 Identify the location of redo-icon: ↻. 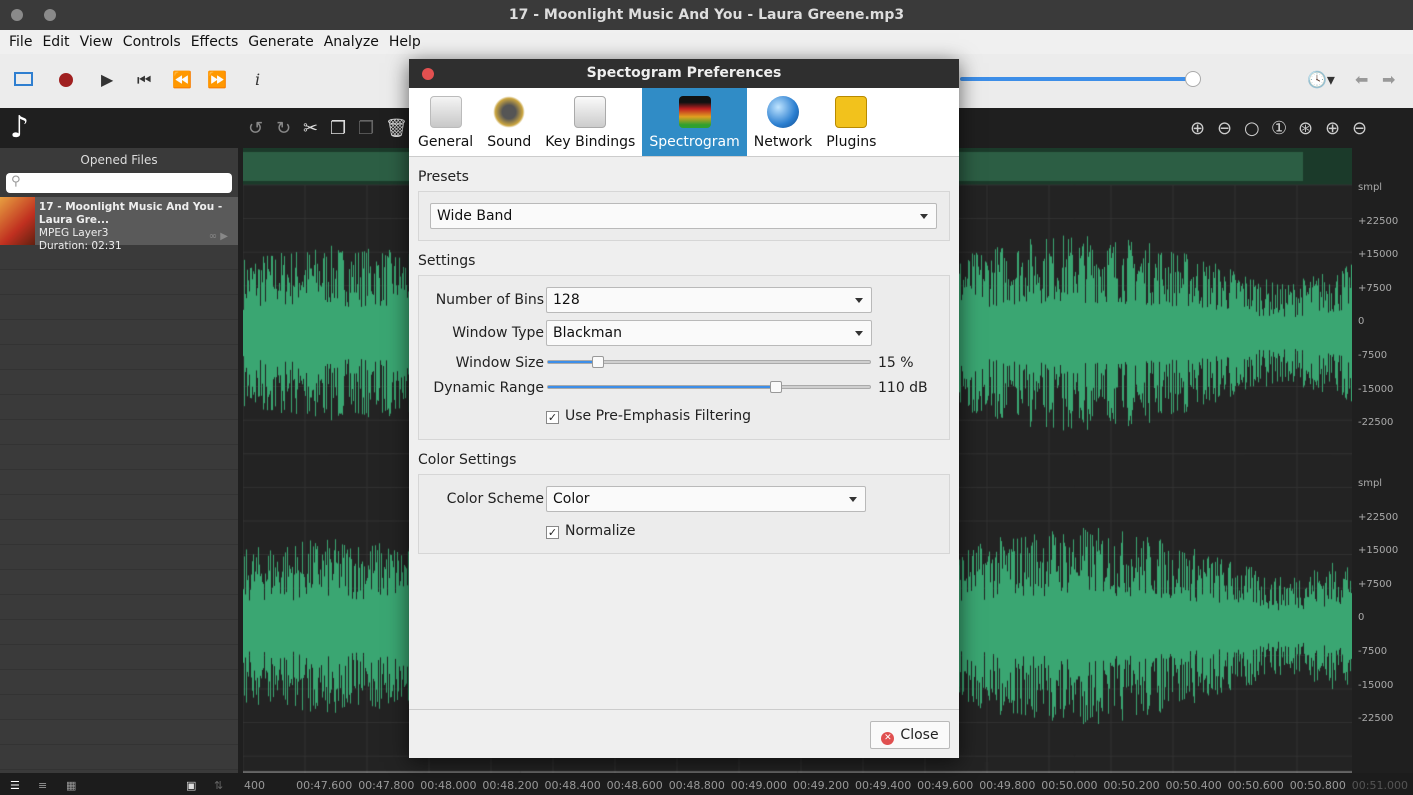
(283, 128).